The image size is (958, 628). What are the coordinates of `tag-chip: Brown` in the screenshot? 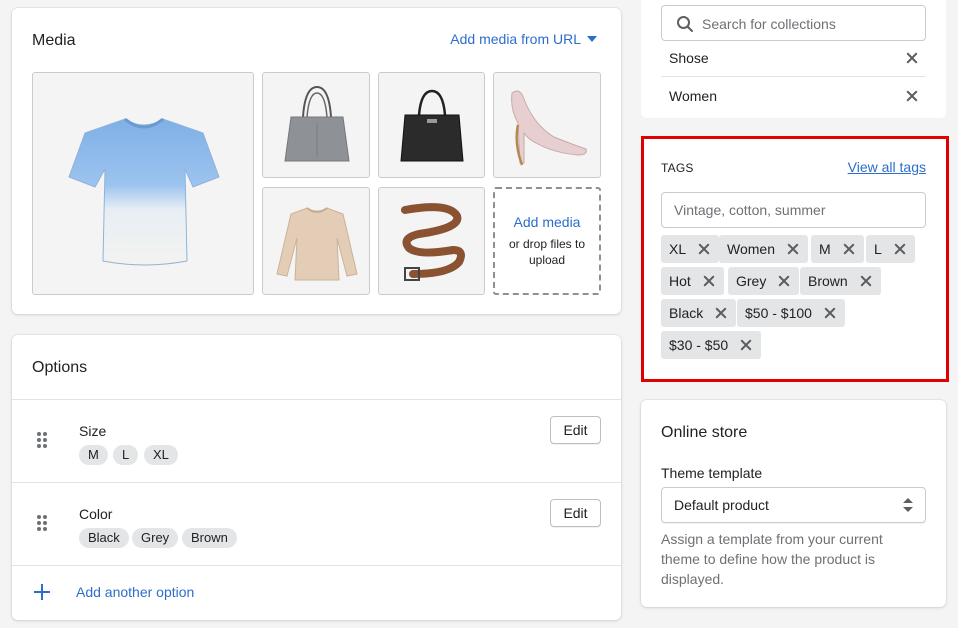 It's located at (840, 281).